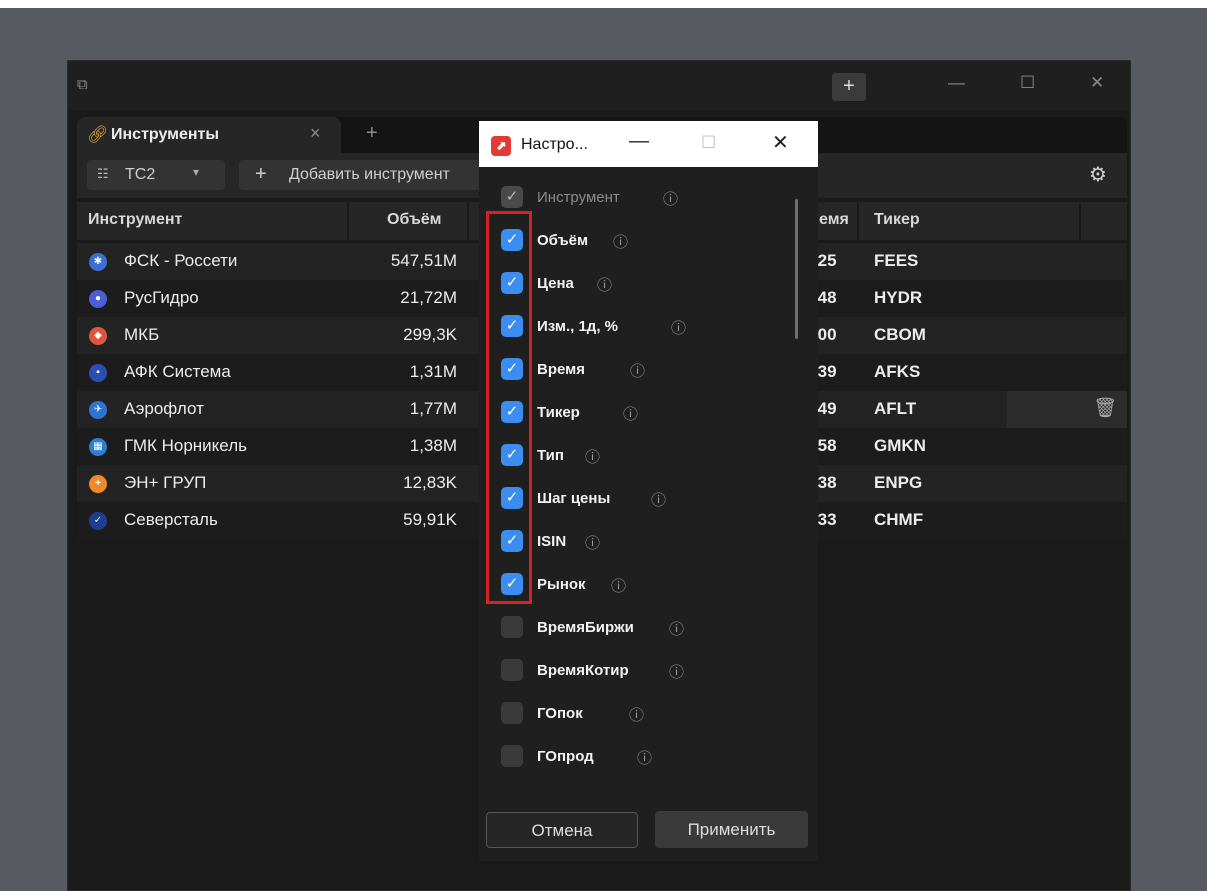 The height and width of the screenshot is (891, 1207). What do you see at coordinates (1097, 83) in the screenshot?
I see `close-icon: ✕` at bounding box center [1097, 83].